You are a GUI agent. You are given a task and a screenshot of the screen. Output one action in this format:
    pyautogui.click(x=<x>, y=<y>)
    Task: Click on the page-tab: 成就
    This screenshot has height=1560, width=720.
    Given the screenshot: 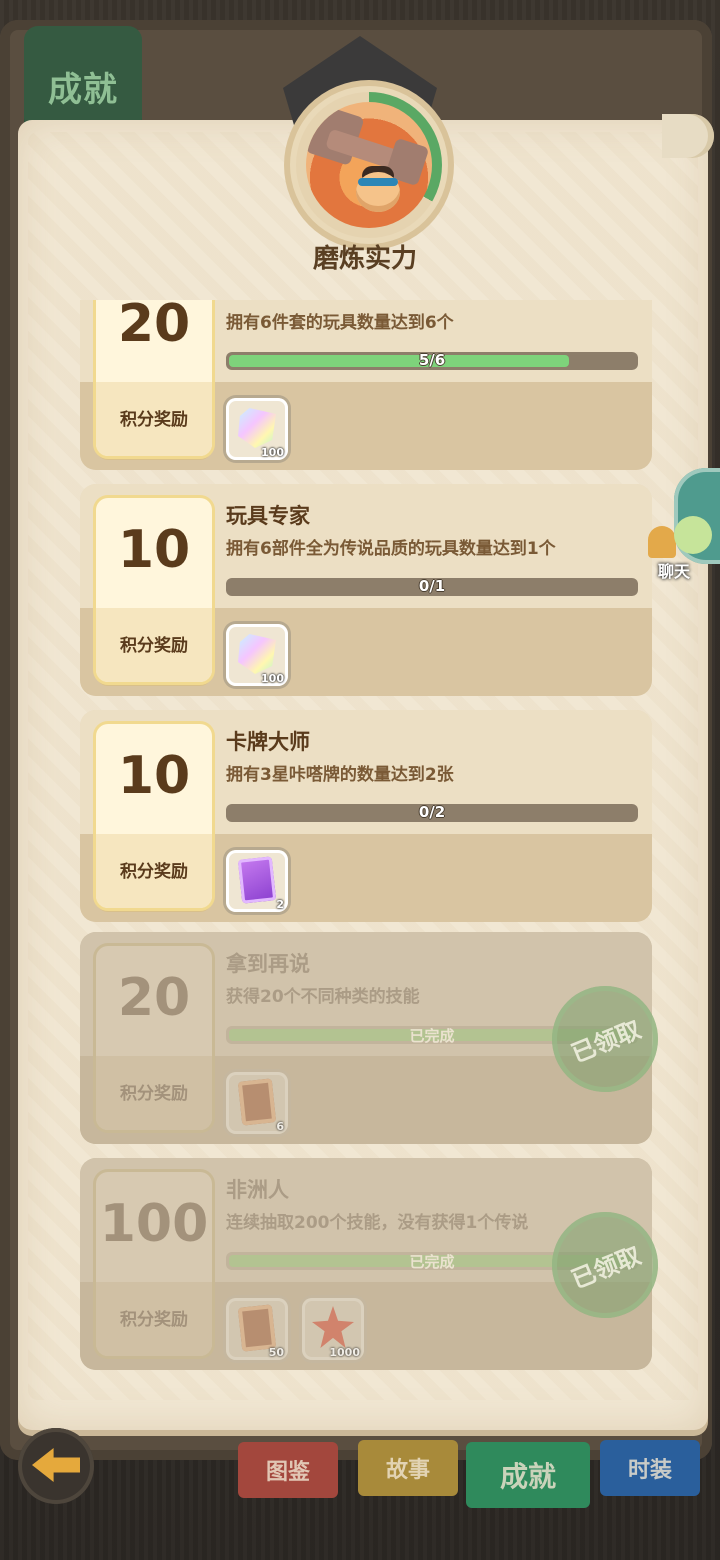 What is the action you would take?
    pyautogui.click(x=83, y=80)
    